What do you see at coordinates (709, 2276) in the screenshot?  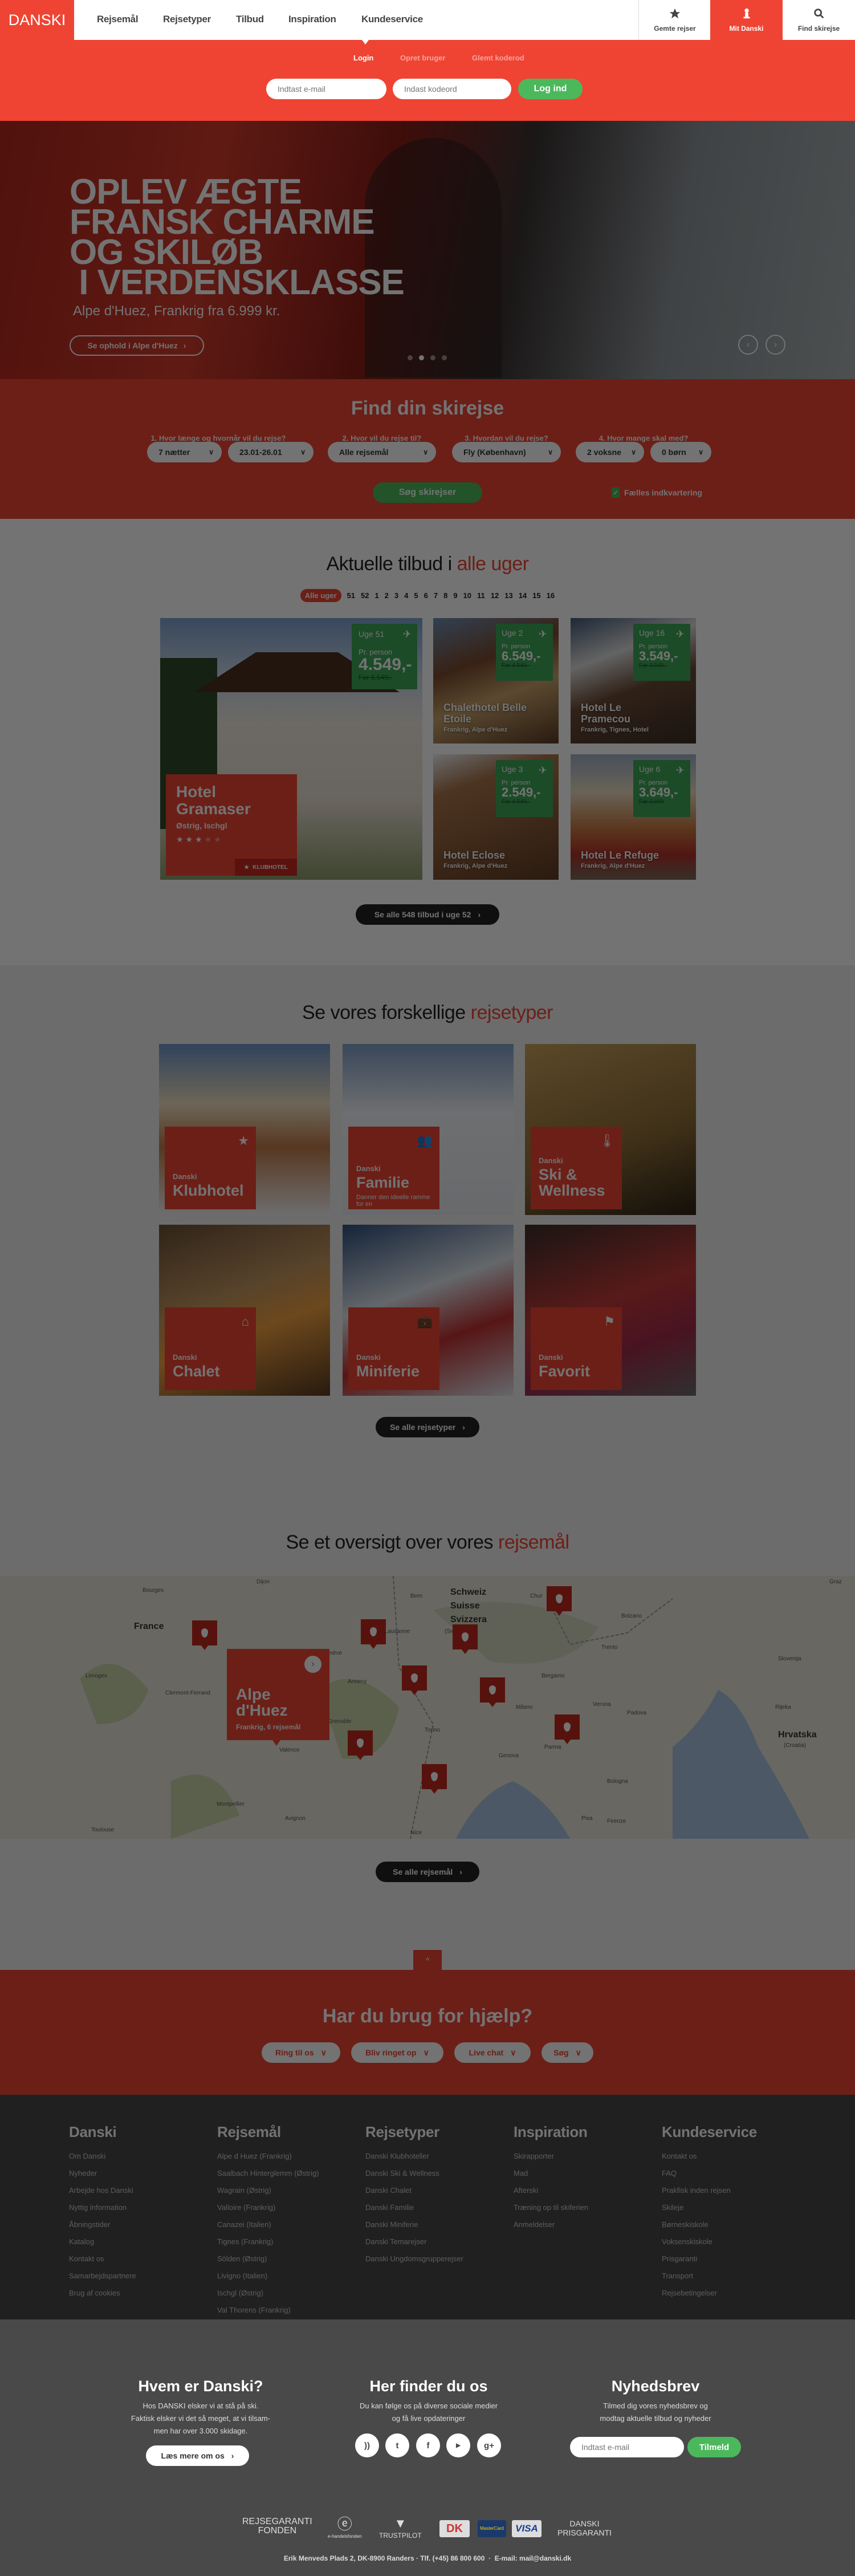 I see `footer-link: Transport` at bounding box center [709, 2276].